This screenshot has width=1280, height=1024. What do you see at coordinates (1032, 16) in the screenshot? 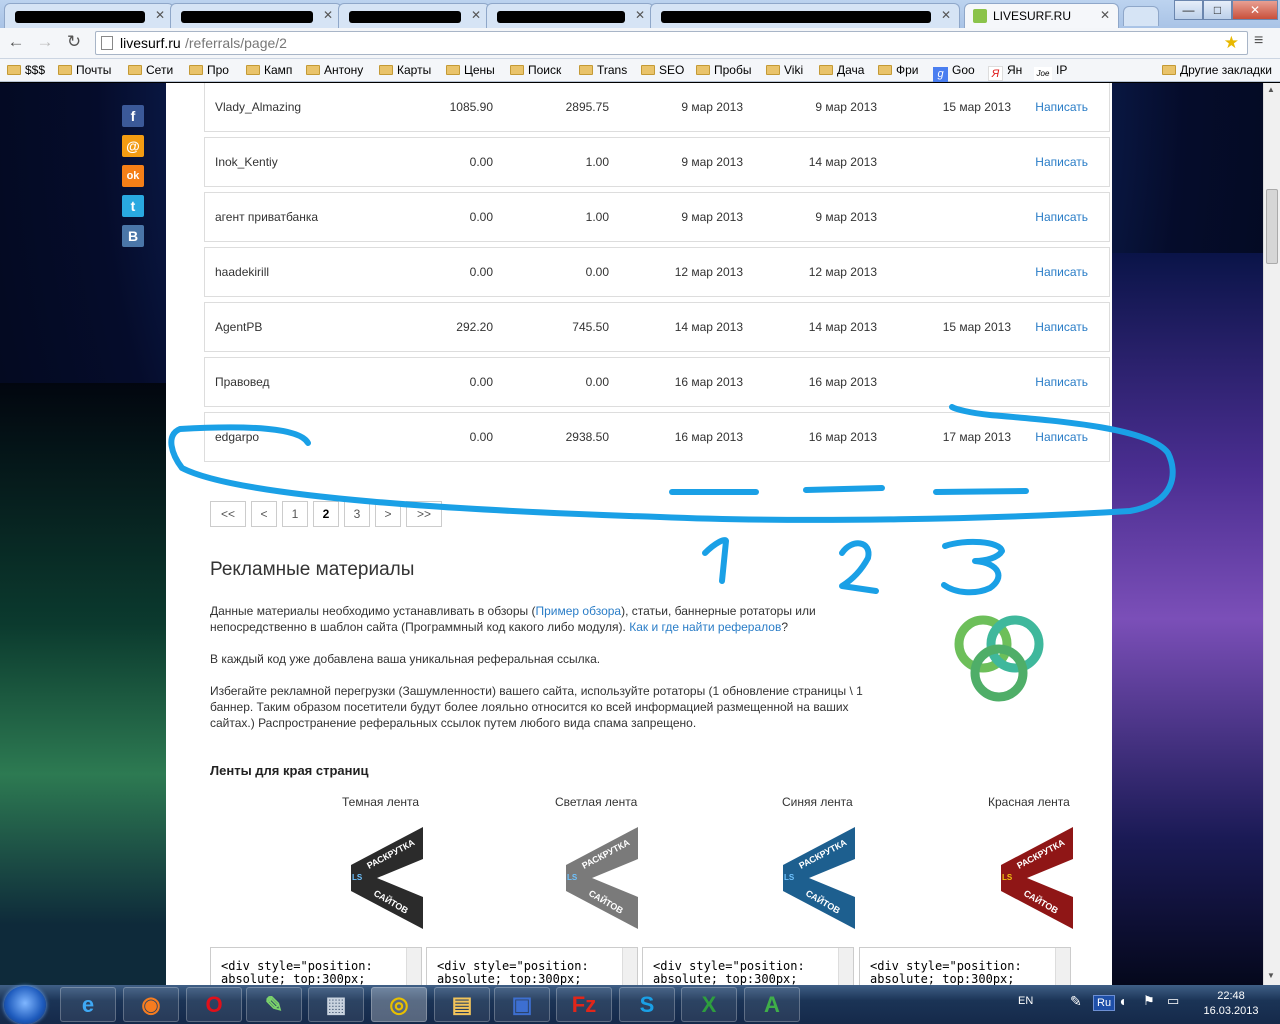
I see `tab-title: LIVESURF.RU` at bounding box center [1032, 16].